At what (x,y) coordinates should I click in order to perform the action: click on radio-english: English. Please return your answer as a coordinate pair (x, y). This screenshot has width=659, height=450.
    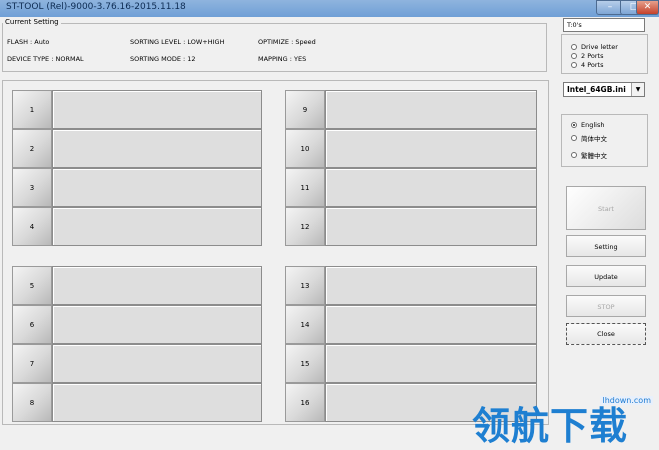
    Looking at the image, I should click on (587, 125).